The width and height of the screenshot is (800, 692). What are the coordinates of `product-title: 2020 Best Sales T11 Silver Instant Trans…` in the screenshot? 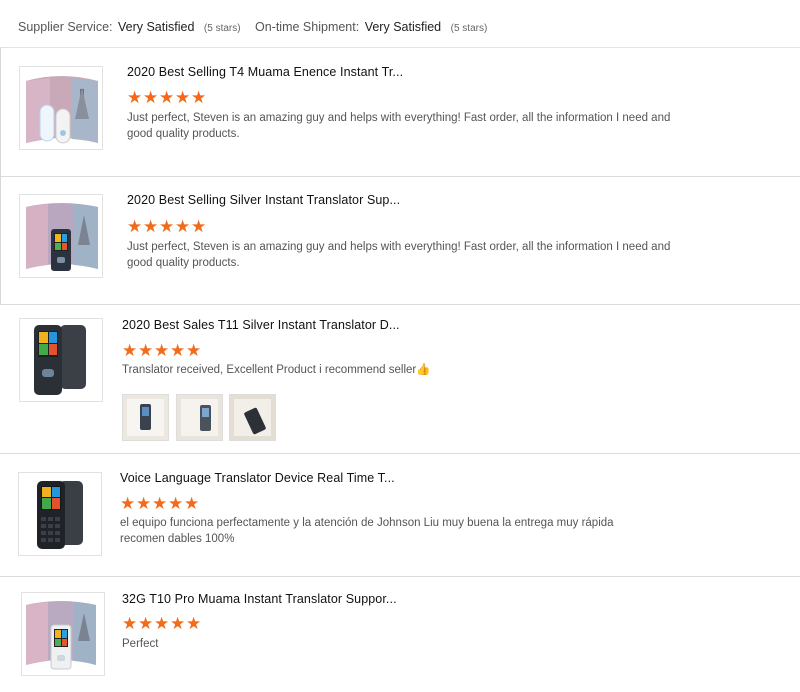 It's located at (261, 325).